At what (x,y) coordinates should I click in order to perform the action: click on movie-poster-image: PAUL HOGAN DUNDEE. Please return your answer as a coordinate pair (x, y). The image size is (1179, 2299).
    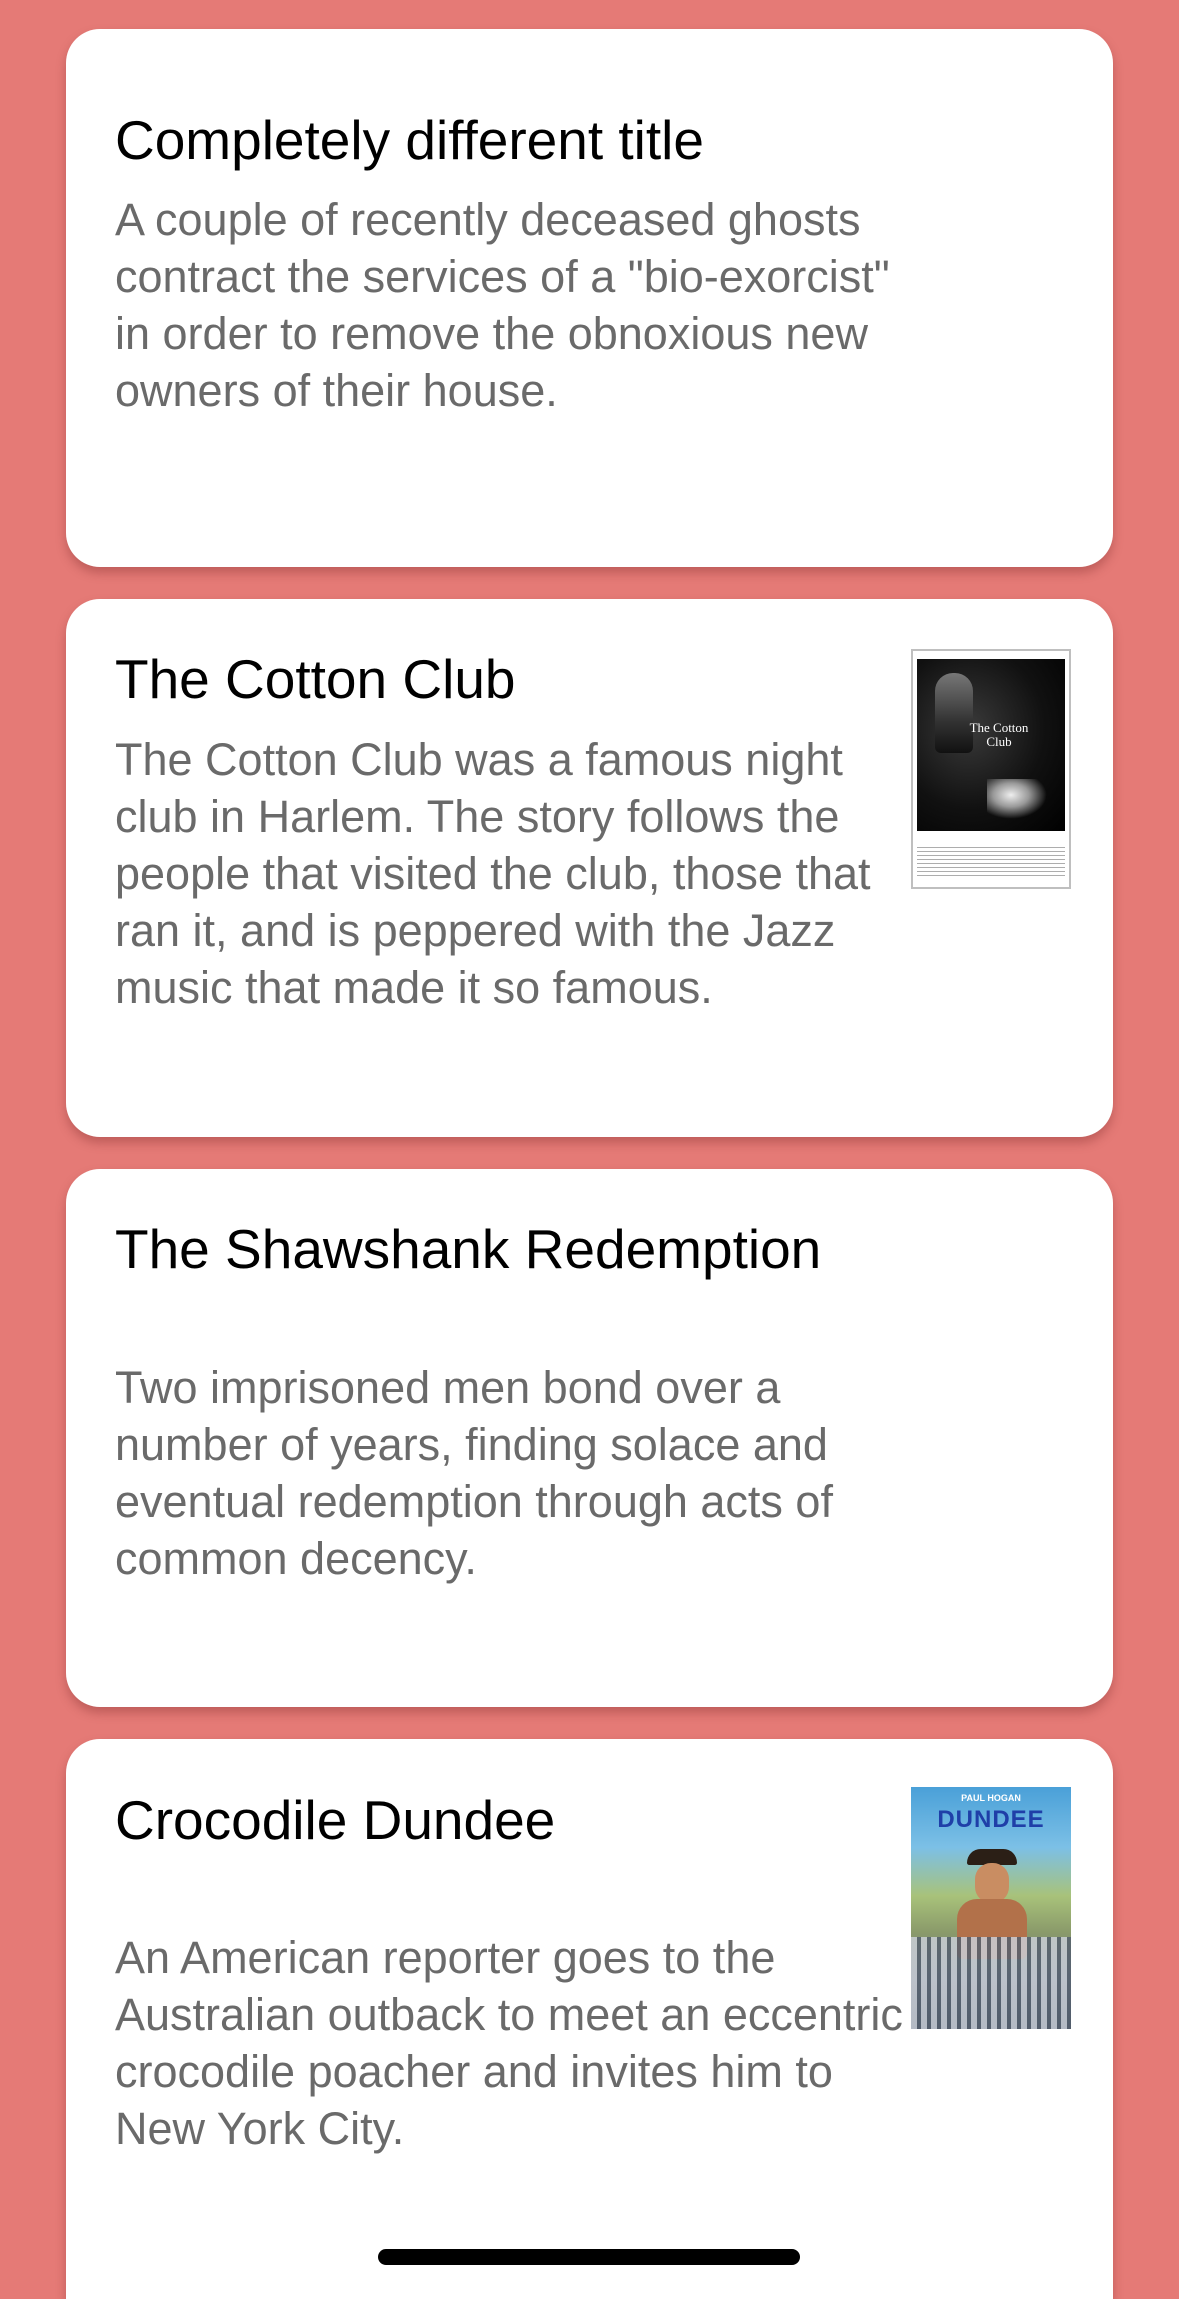
    Looking at the image, I should click on (991, 1908).